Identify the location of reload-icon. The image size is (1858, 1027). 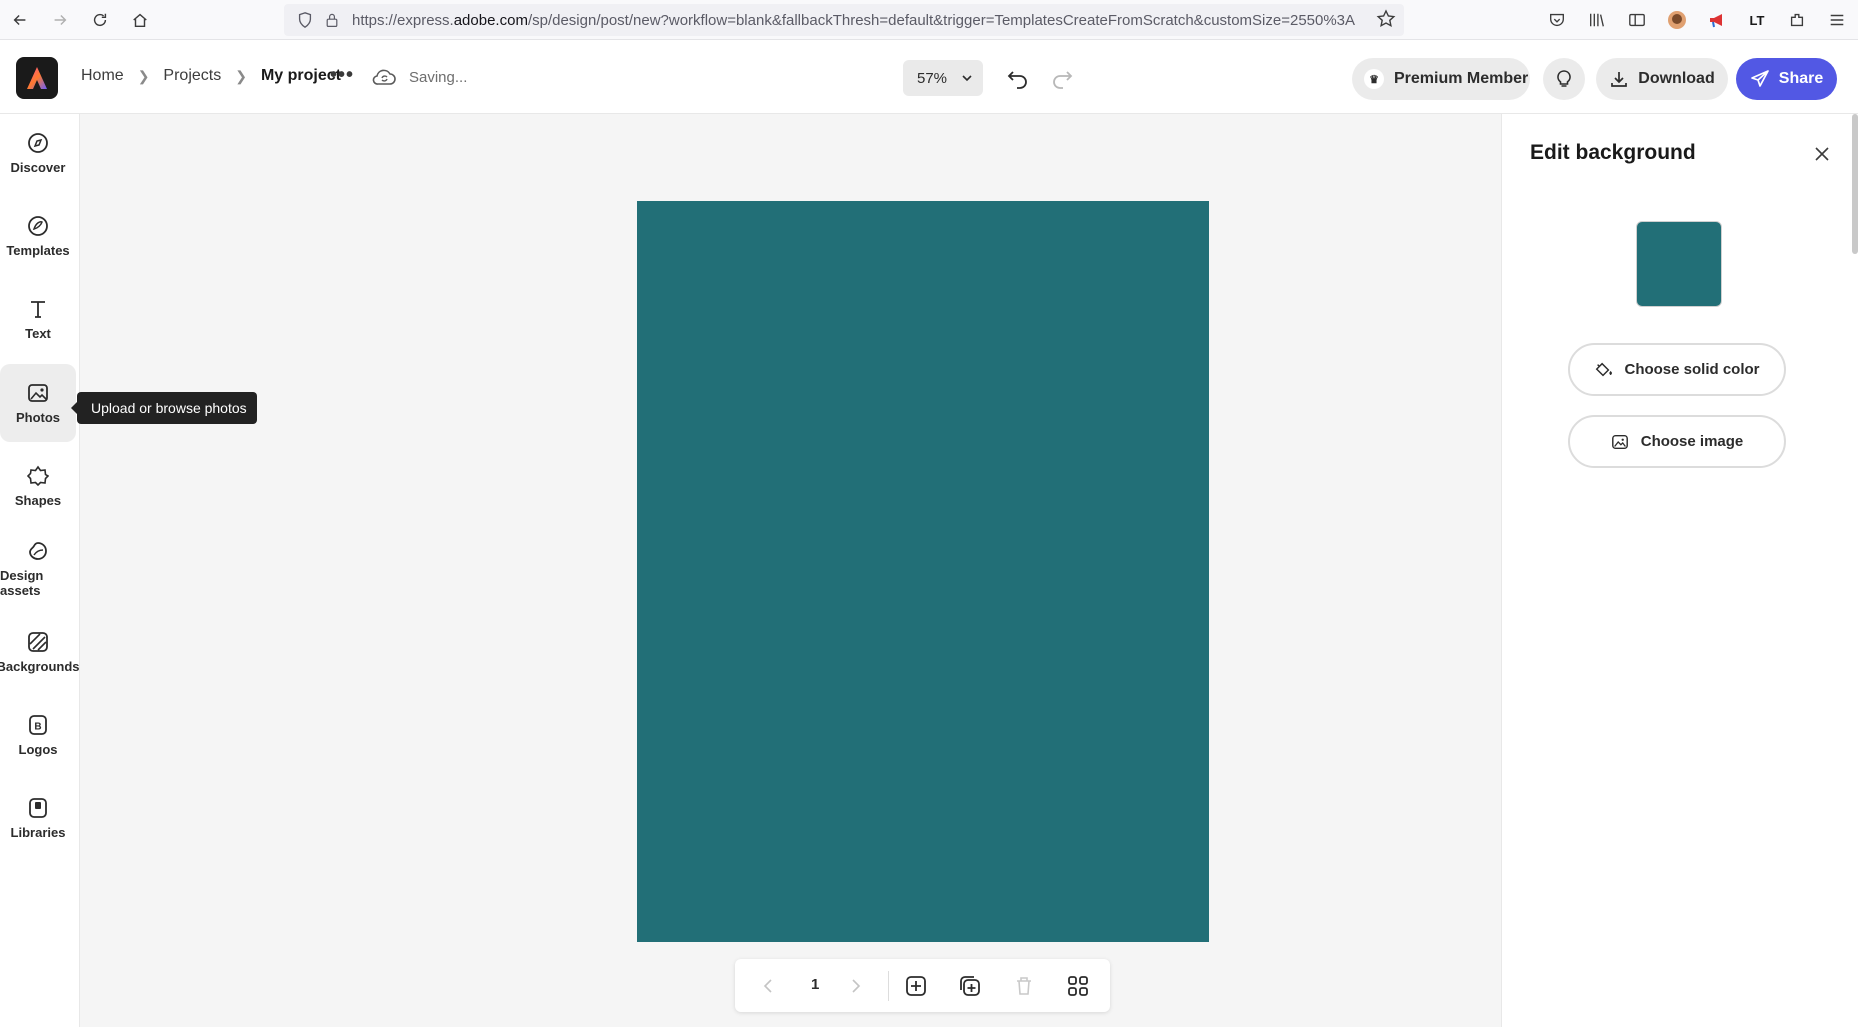
(100, 19).